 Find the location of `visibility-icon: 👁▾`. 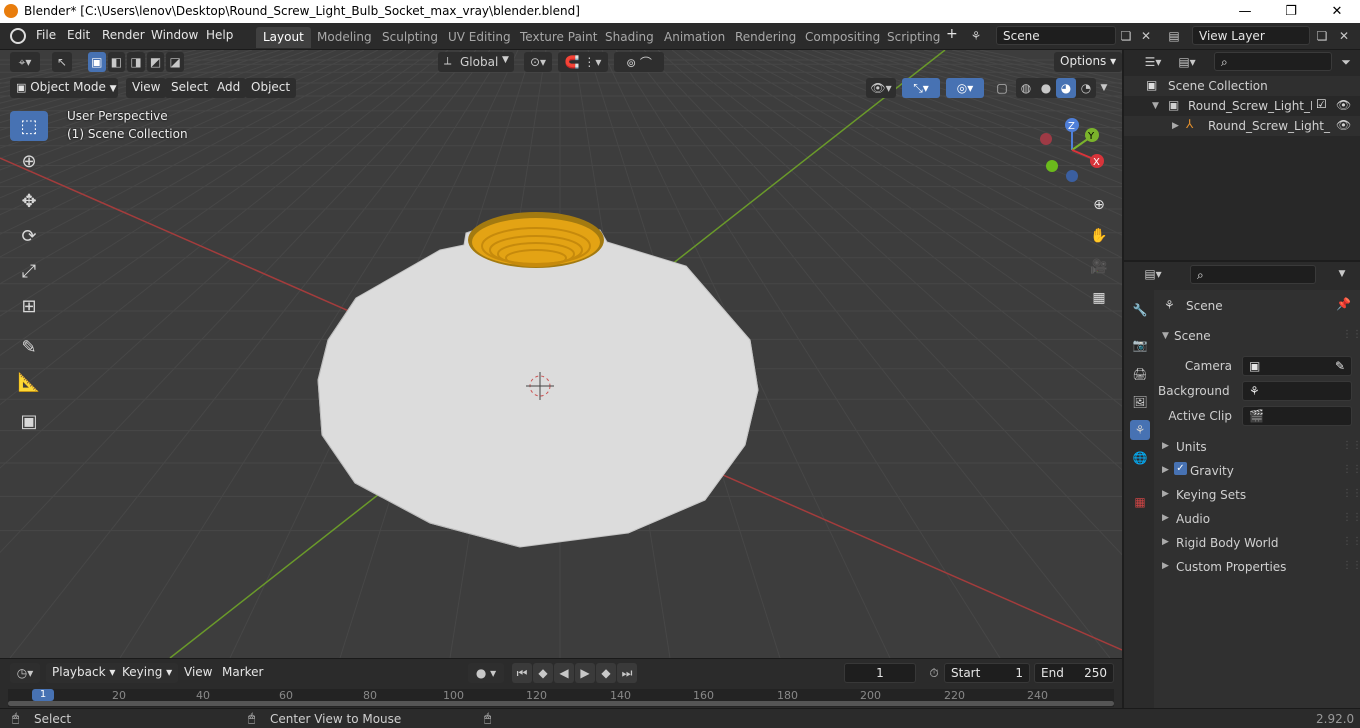

visibility-icon: 👁▾ is located at coordinates (881, 88).